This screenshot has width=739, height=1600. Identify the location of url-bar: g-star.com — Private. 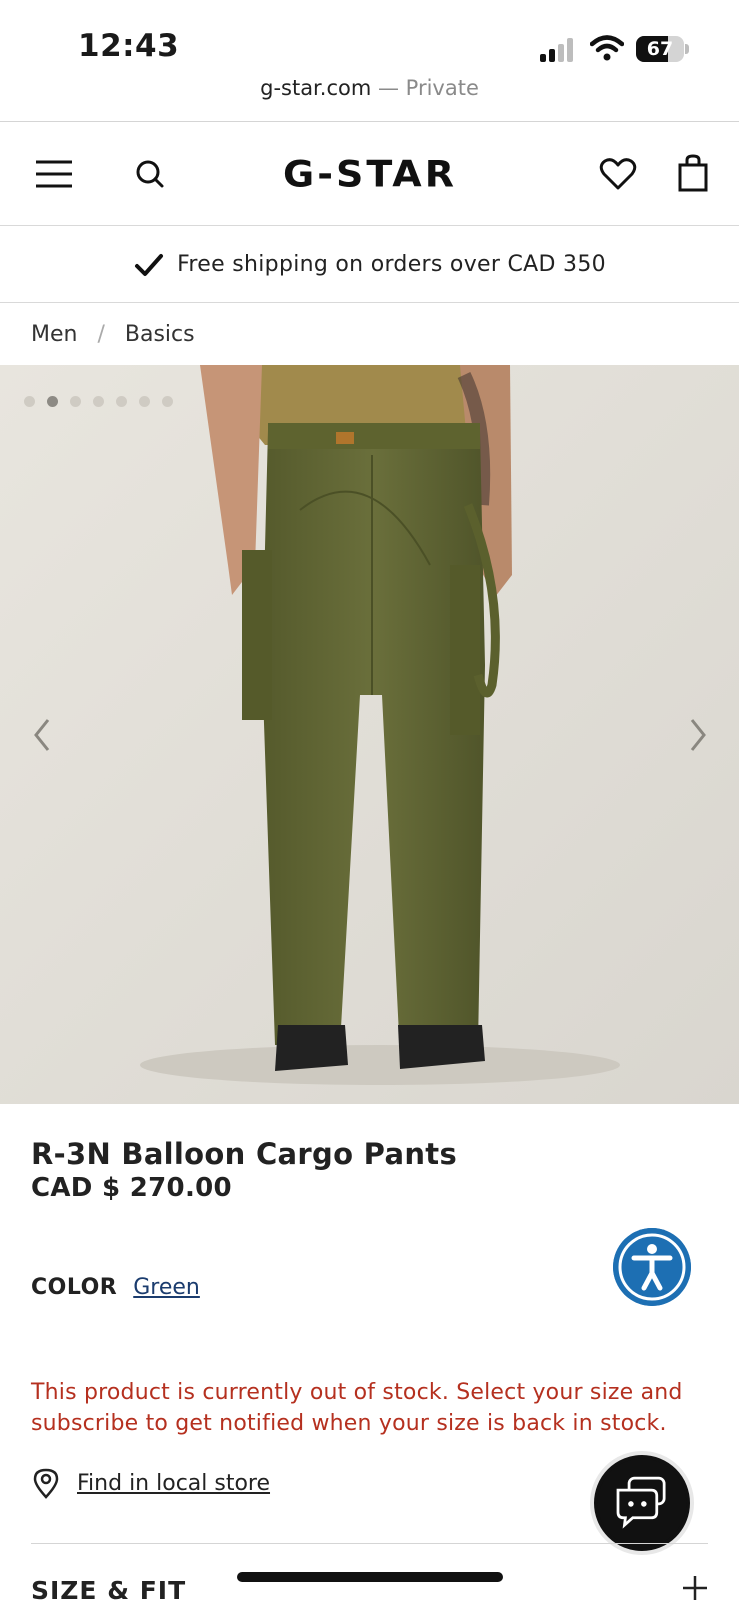
(369, 98).